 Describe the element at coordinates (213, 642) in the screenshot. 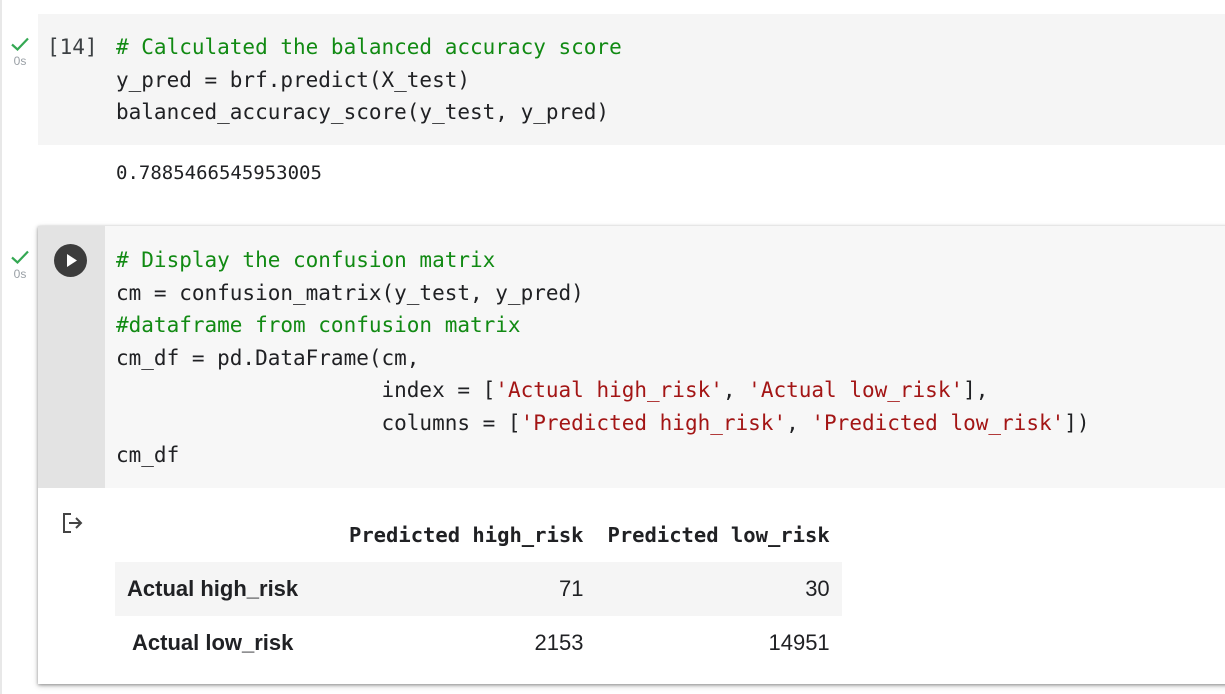

I see `row-index: Actual low_risk` at that location.